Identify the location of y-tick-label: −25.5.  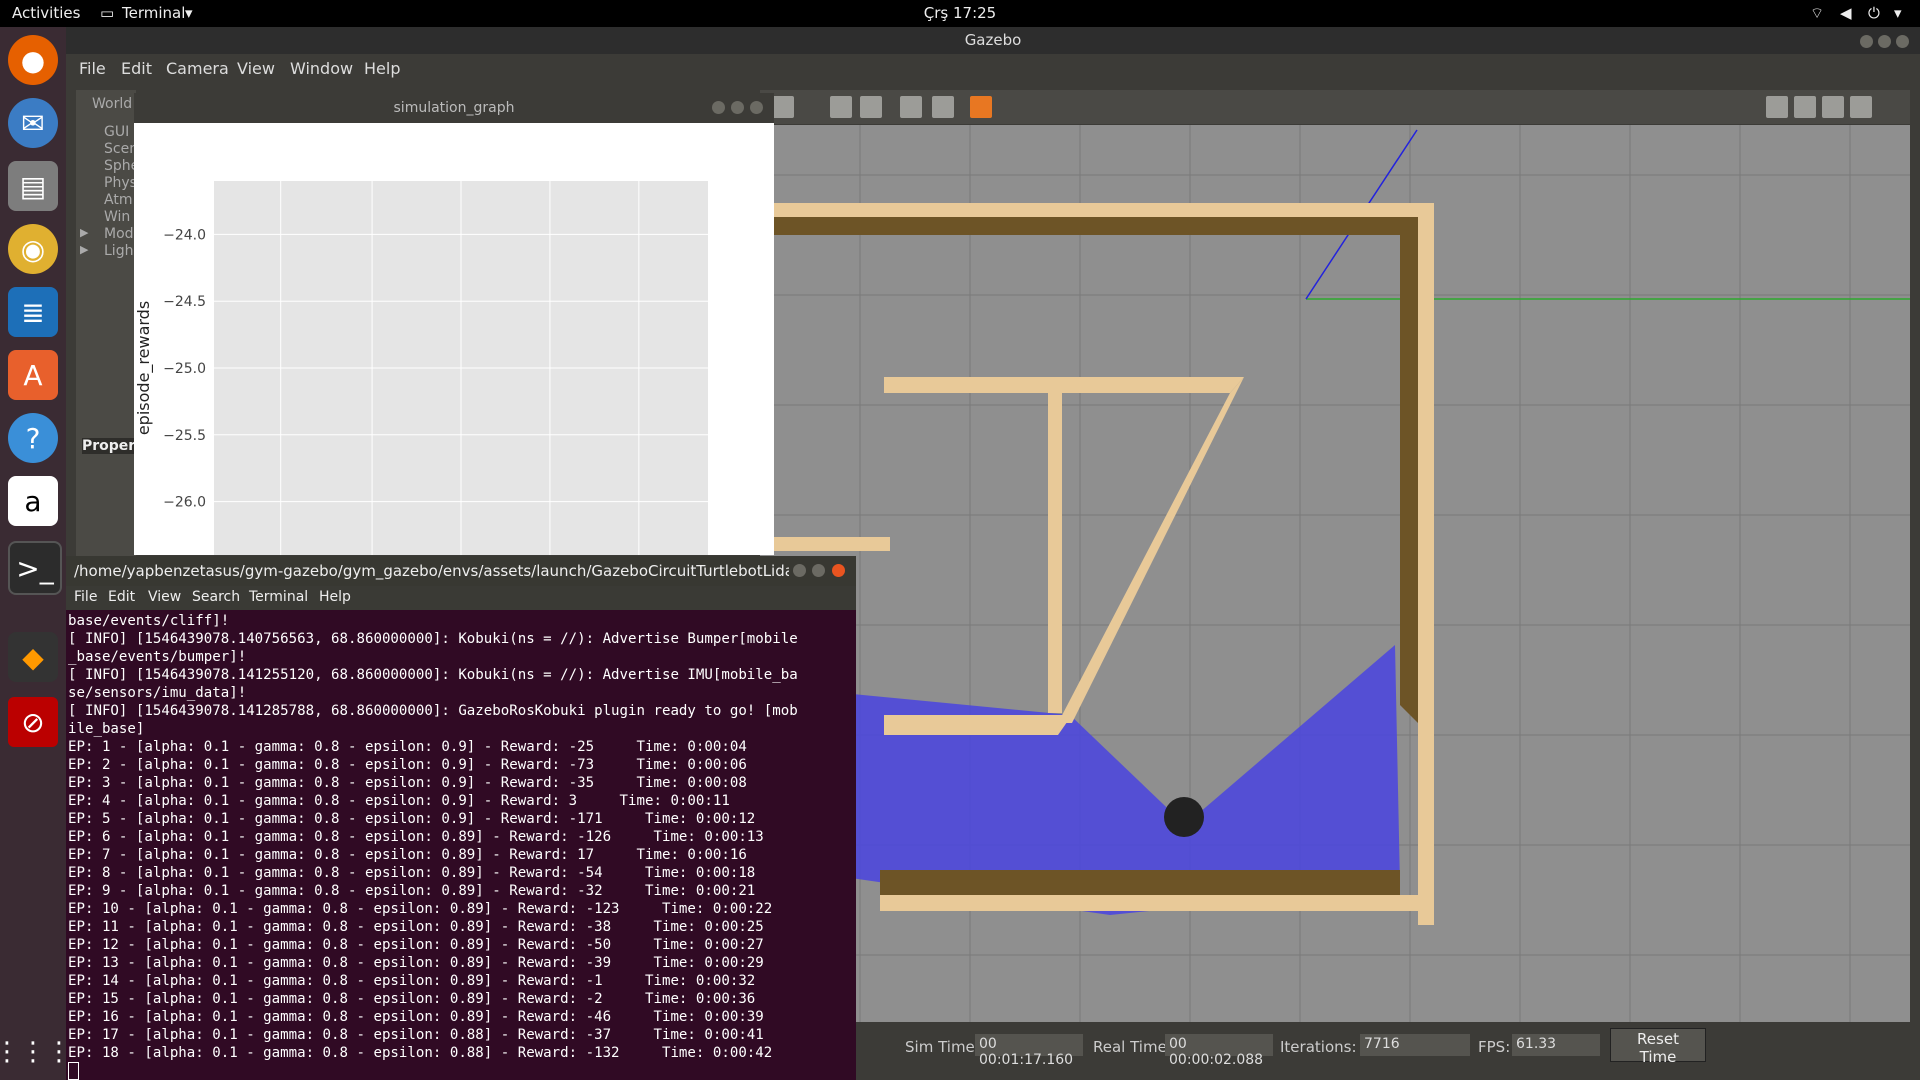
(184, 436).